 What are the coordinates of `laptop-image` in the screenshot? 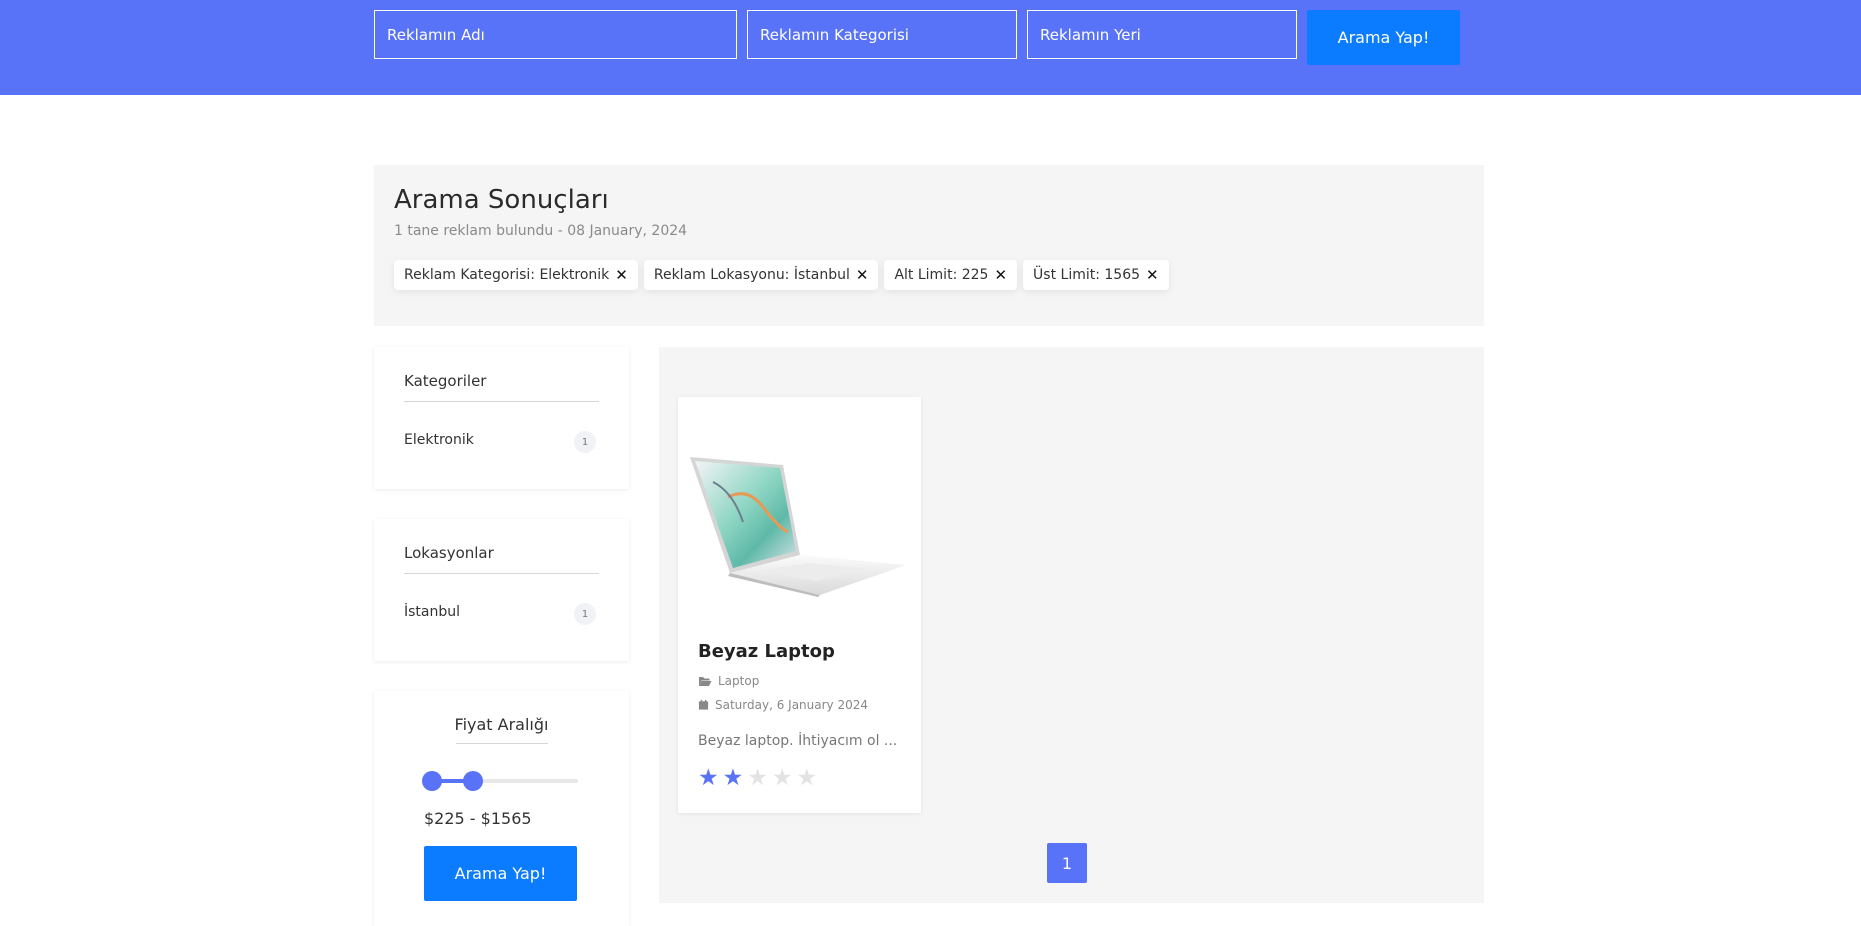 It's located at (799, 517).